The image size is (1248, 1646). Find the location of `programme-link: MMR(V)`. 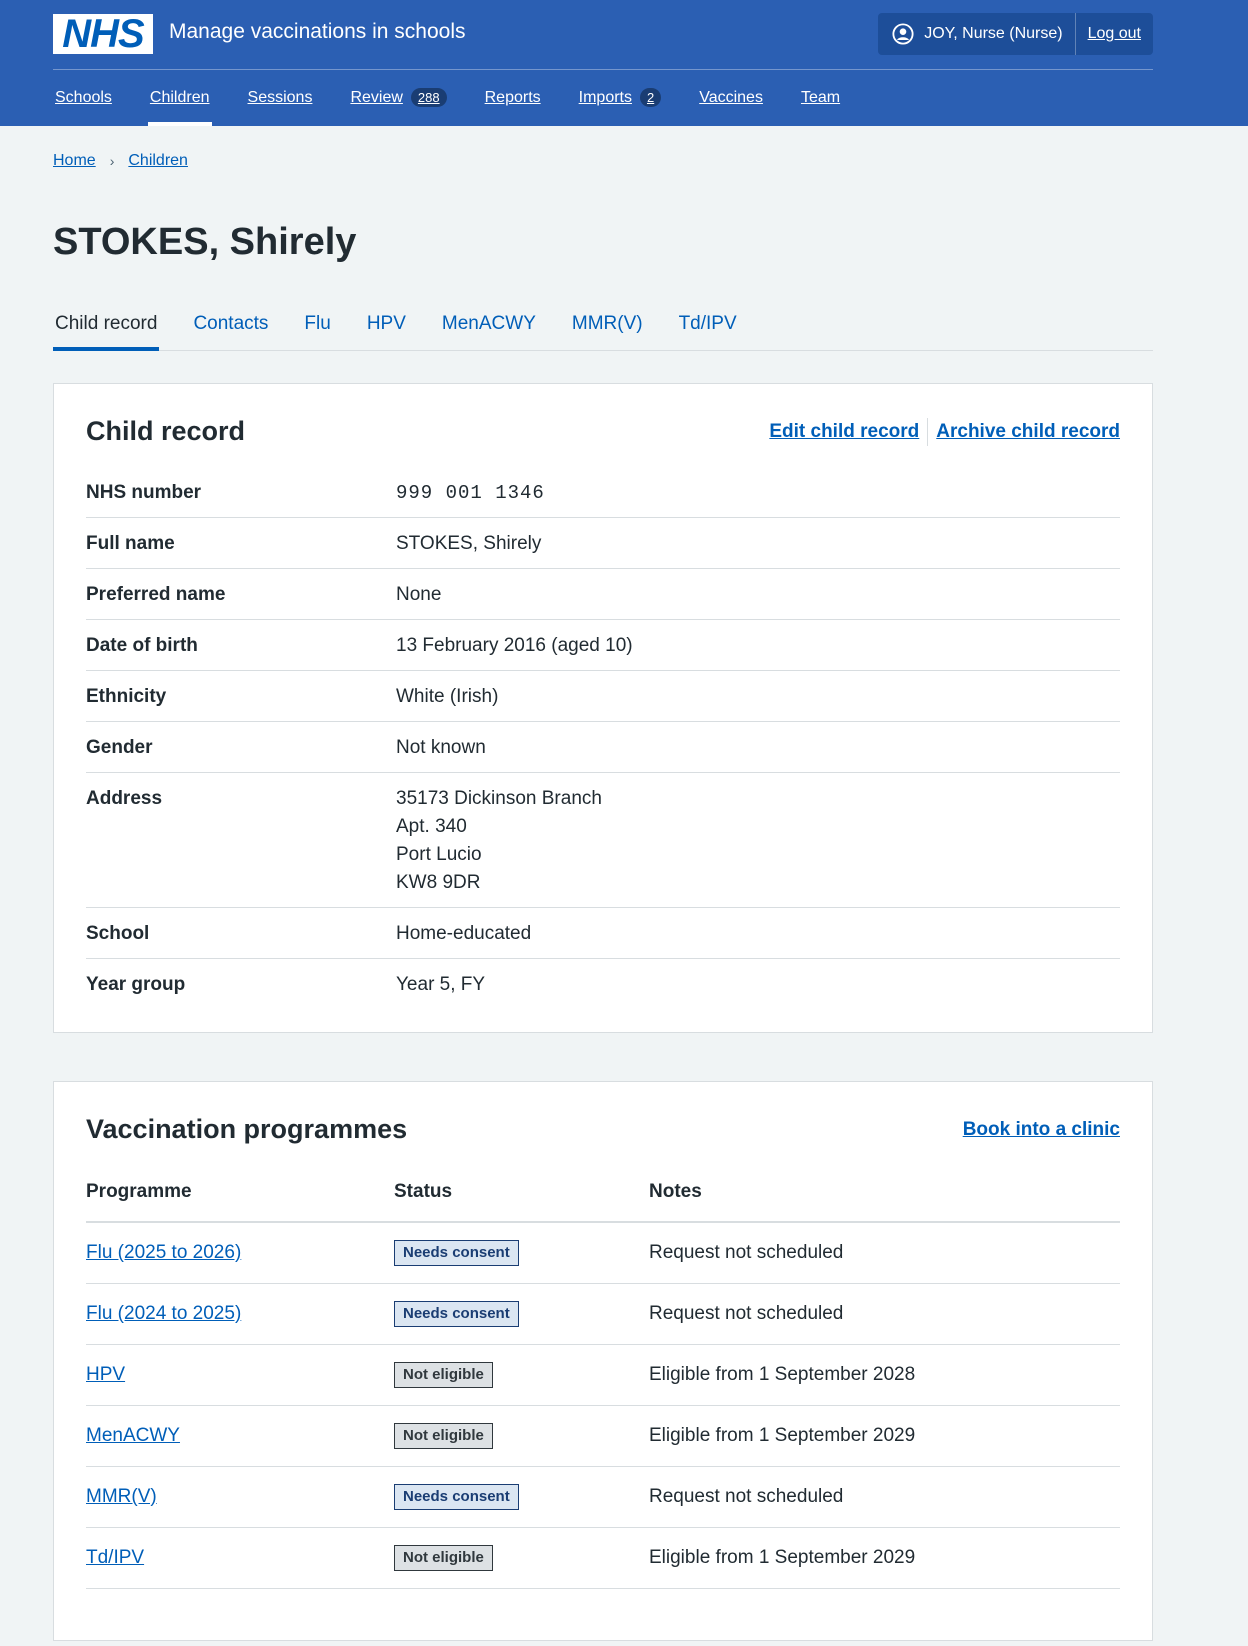

programme-link: MMR(V) is located at coordinates (121, 1496).